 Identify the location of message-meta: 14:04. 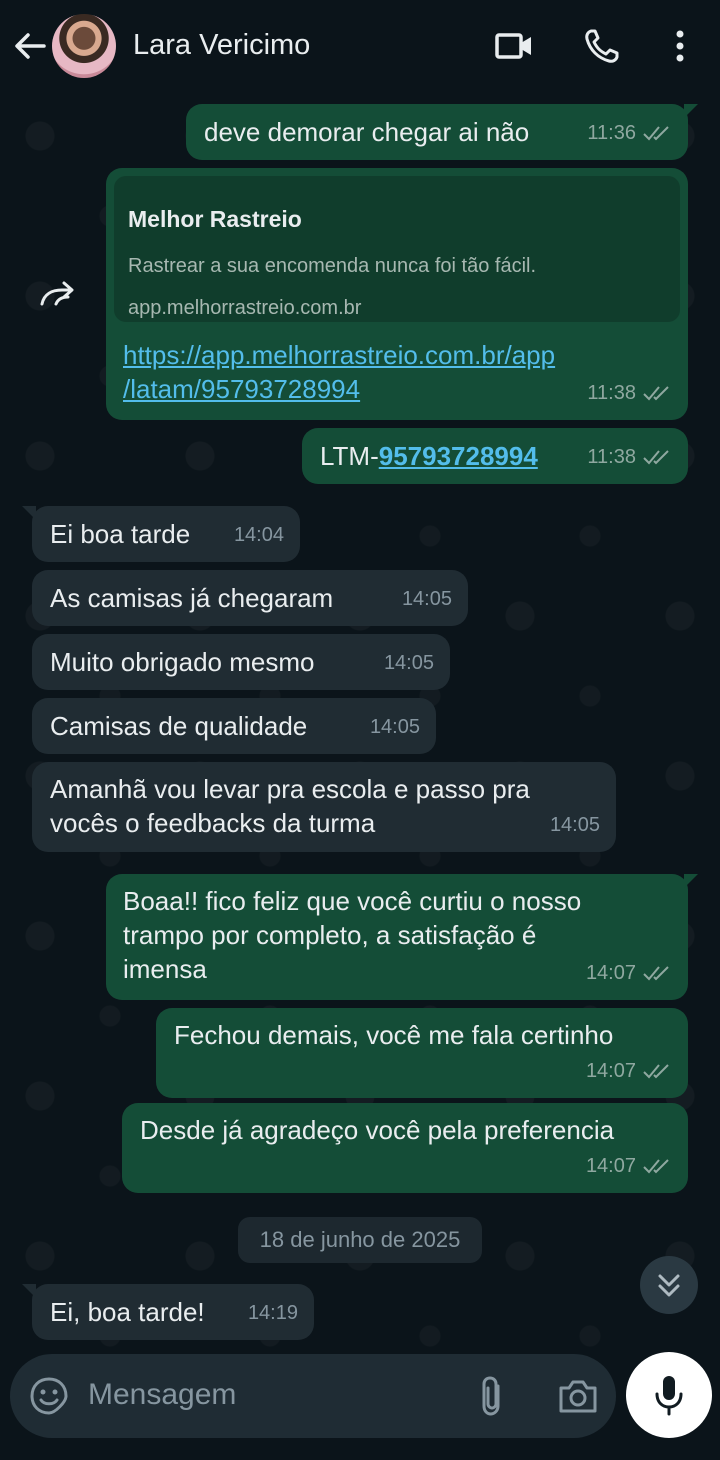
(259, 535).